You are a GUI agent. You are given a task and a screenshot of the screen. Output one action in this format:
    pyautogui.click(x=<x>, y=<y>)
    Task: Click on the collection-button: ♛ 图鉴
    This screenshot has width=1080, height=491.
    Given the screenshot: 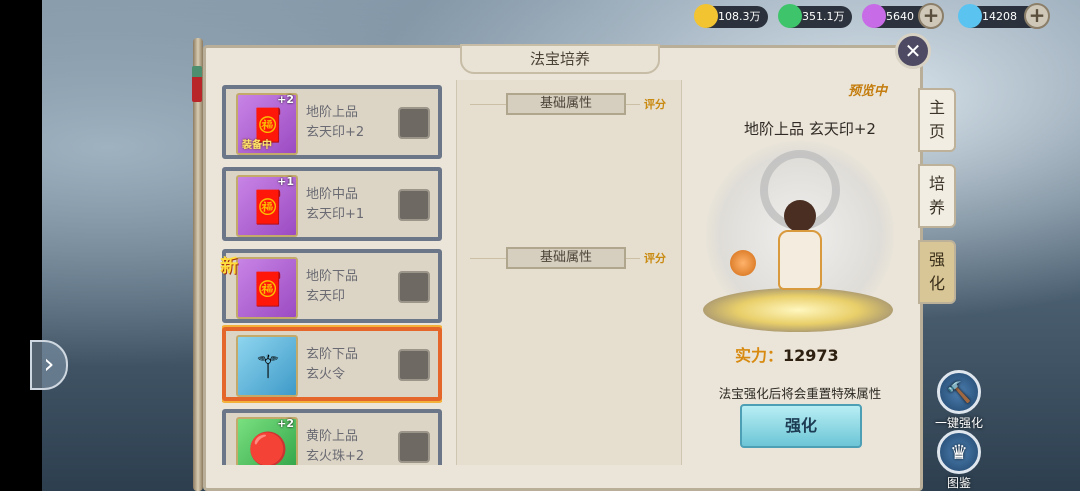 What is the action you would take?
    pyautogui.click(x=959, y=460)
    